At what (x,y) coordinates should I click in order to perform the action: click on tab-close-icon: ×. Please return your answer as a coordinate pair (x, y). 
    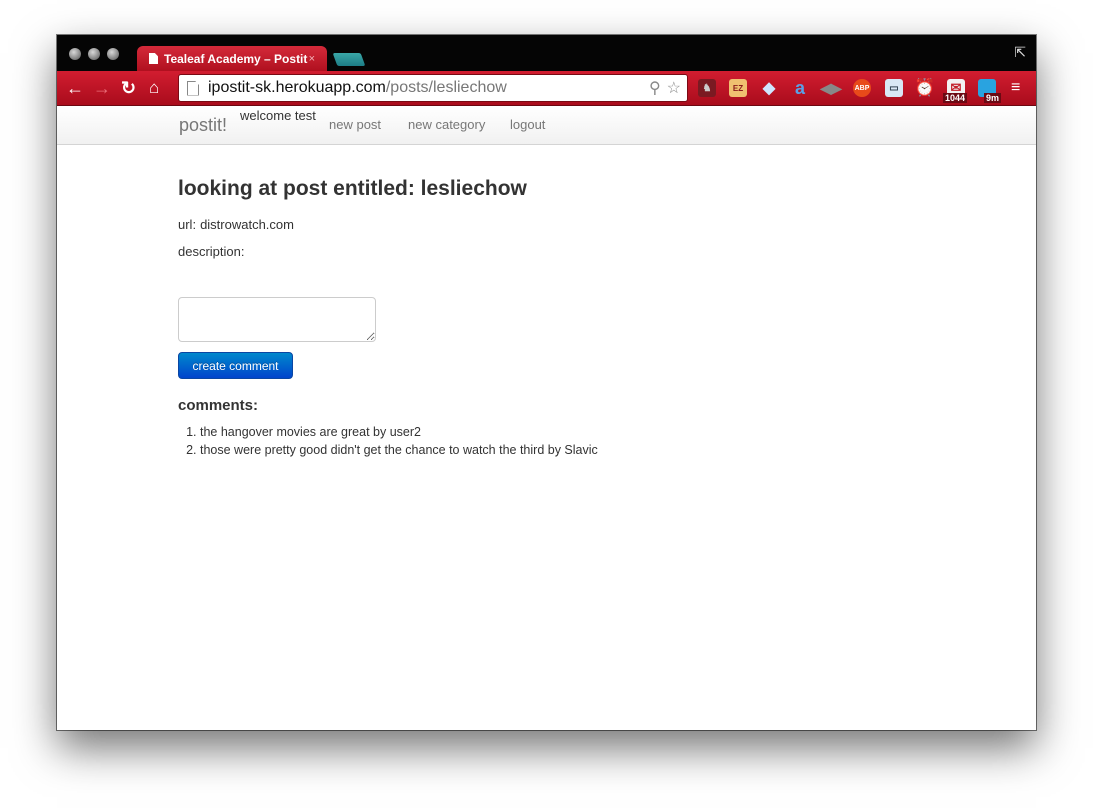
    Looking at the image, I should click on (312, 59).